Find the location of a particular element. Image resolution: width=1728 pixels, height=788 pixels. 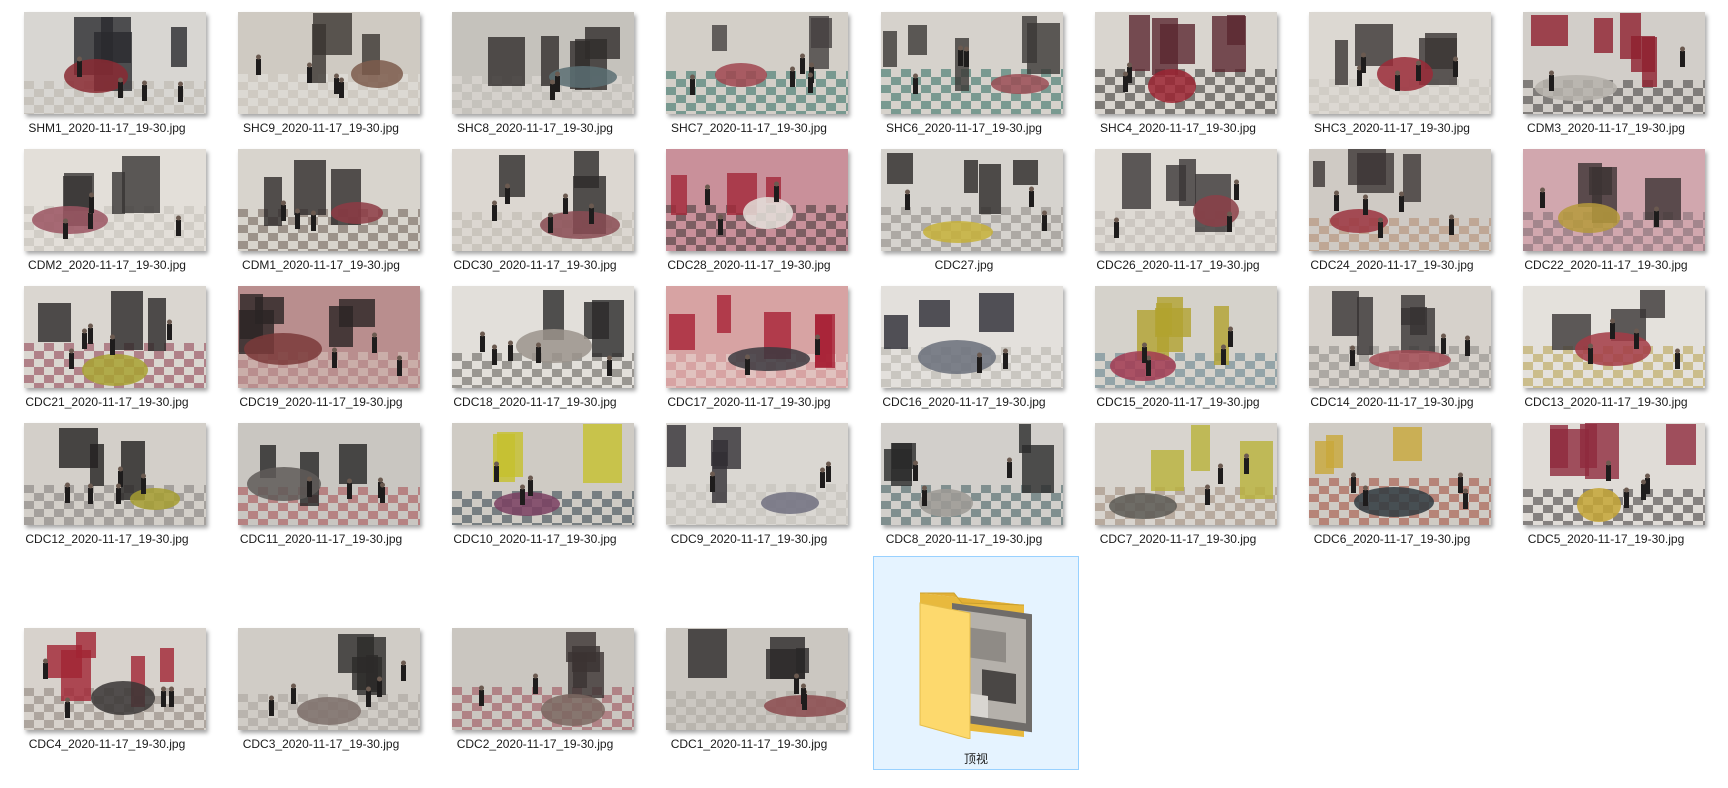

file-name: CDC7_2020-11-17_19-30.jpg is located at coordinates (1178, 539).